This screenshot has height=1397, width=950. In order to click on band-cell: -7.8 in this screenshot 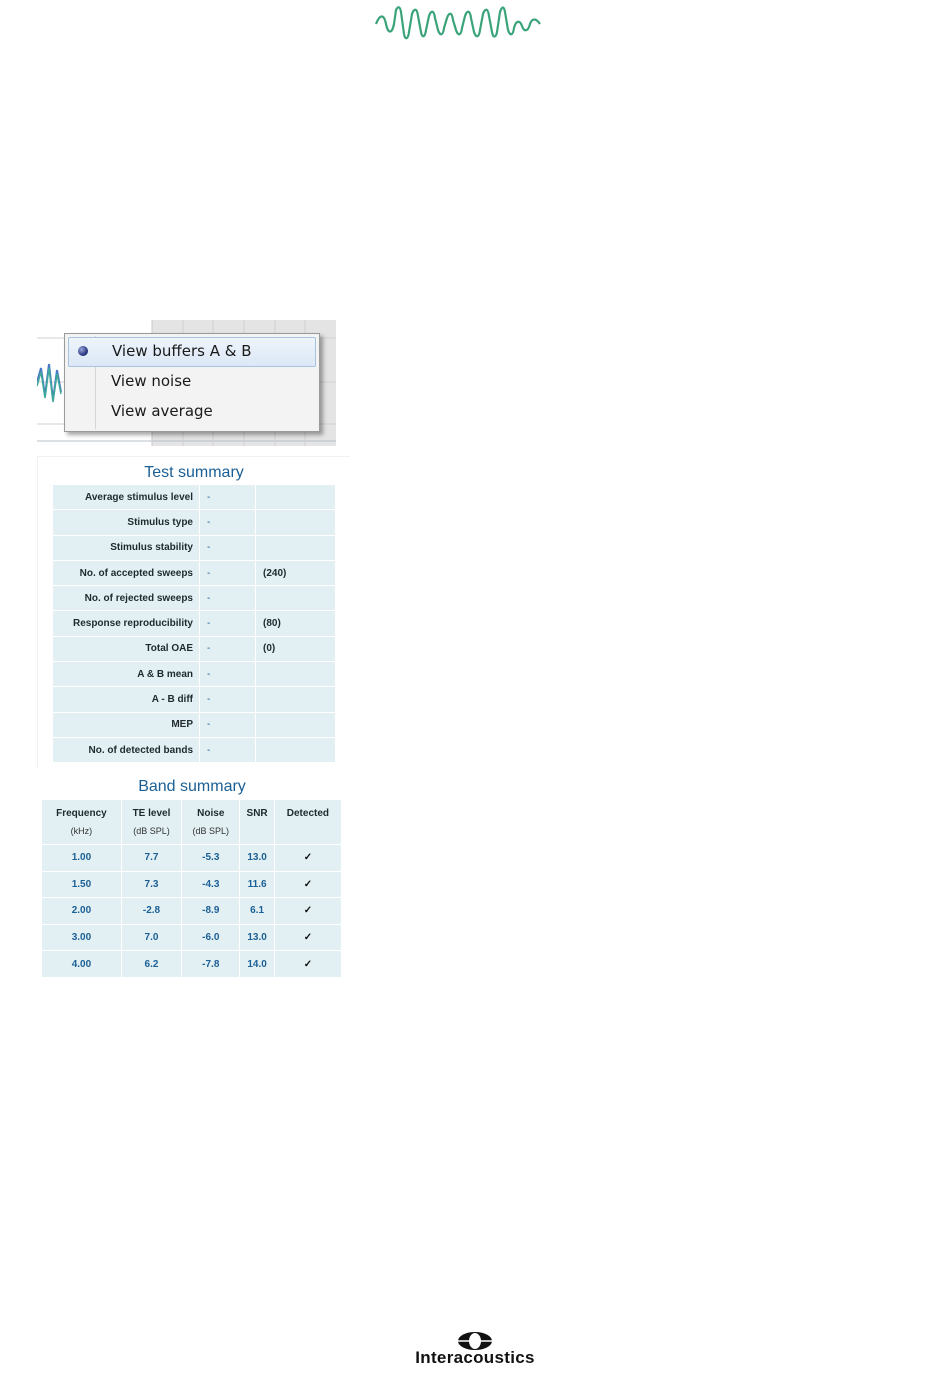, I will do `click(211, 964)`.